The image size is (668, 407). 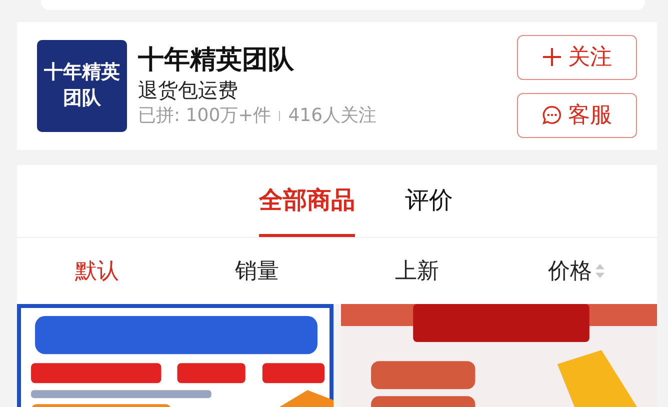 What do you see at coordinates (600, 271) in the screenshot?
I see `sort-icon` at bounding box center [600, 271].